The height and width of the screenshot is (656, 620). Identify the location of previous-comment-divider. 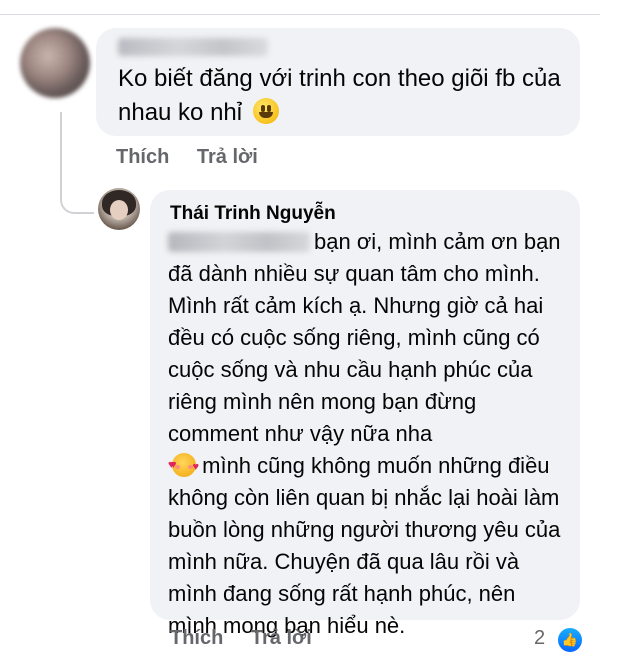
(300, 7).